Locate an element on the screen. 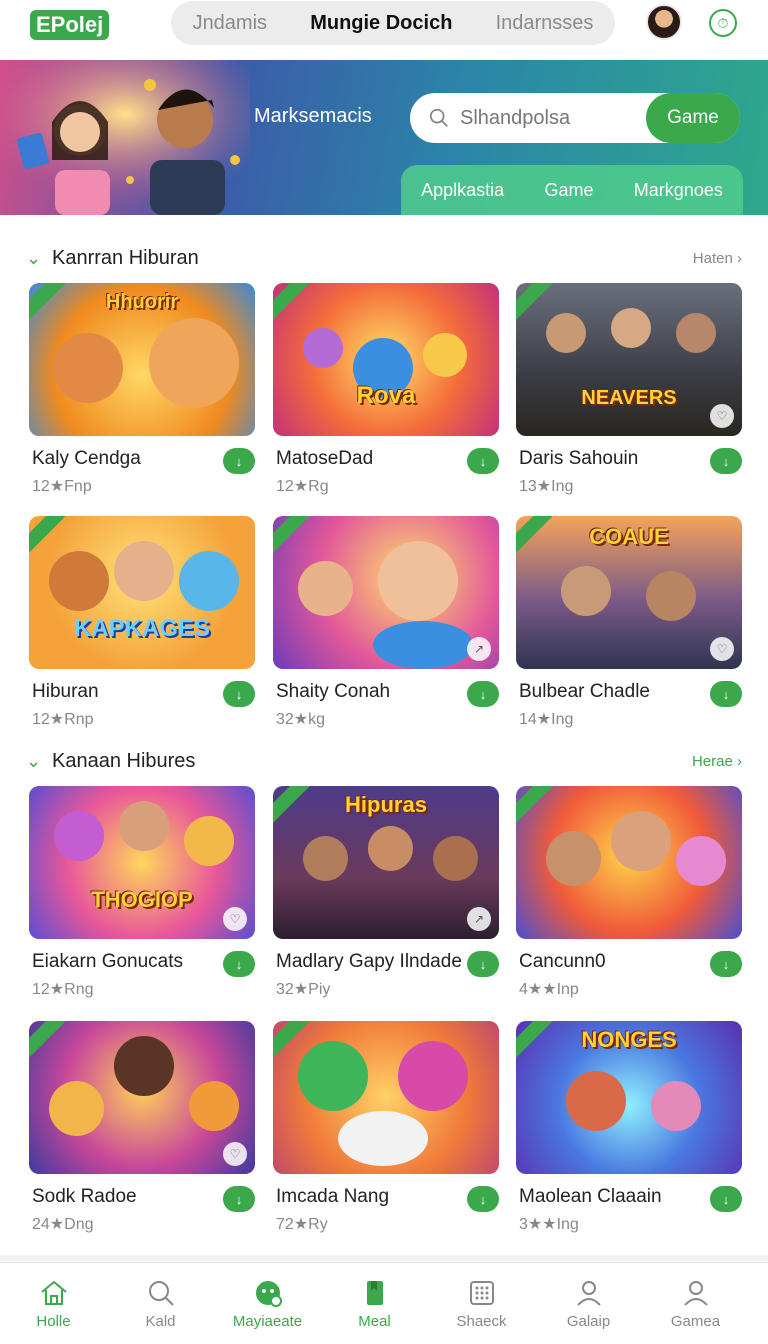 The height and width of the screenshot is (1344, 768). game-card: Rova MatoseDad 12★Rg ↓ is located at coordinates (386, 394).